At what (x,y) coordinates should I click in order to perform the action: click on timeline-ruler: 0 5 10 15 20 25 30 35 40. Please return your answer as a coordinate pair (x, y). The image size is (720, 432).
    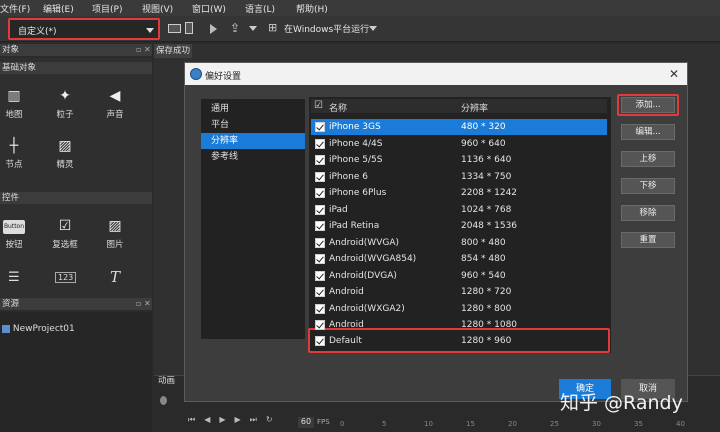
    Looking at the image, I should click on (525, 425).